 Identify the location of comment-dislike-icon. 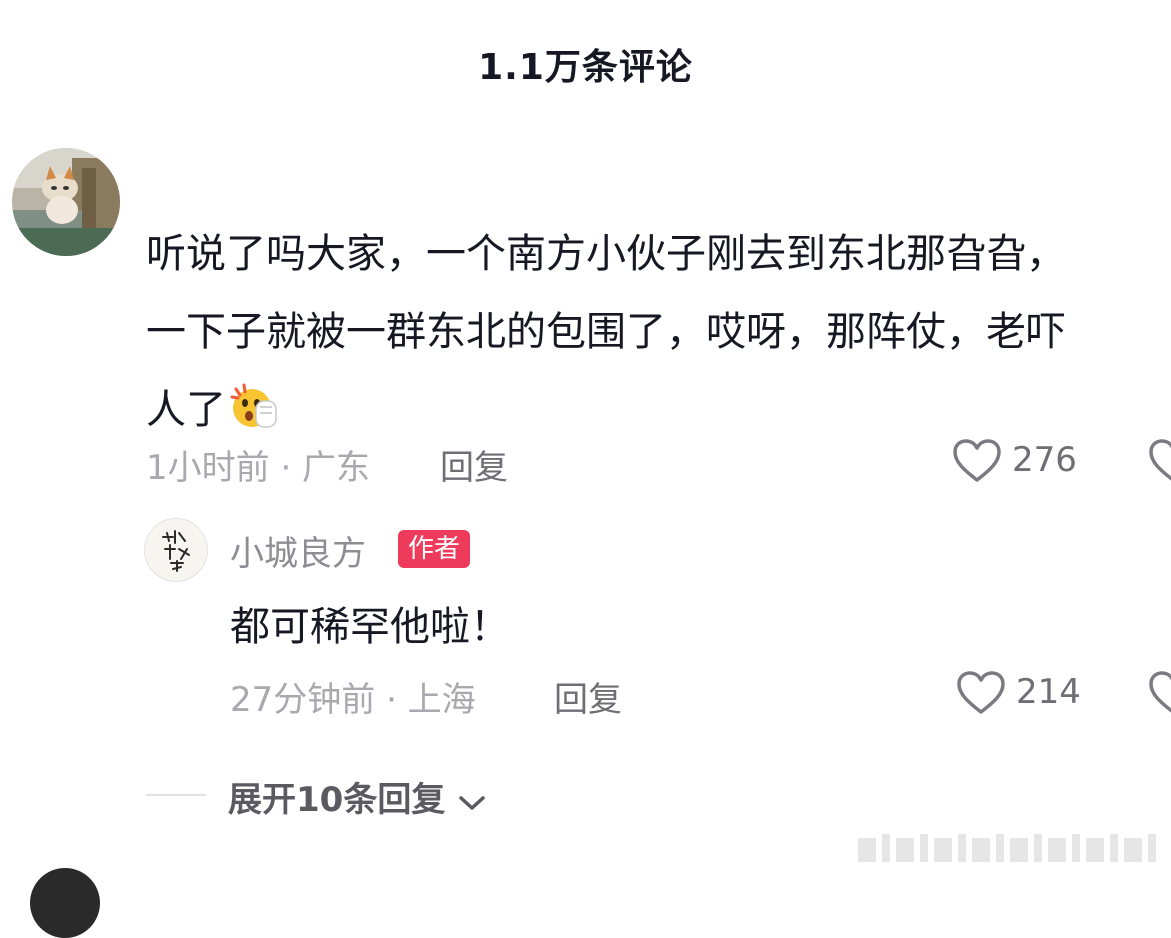
(1159, 463).